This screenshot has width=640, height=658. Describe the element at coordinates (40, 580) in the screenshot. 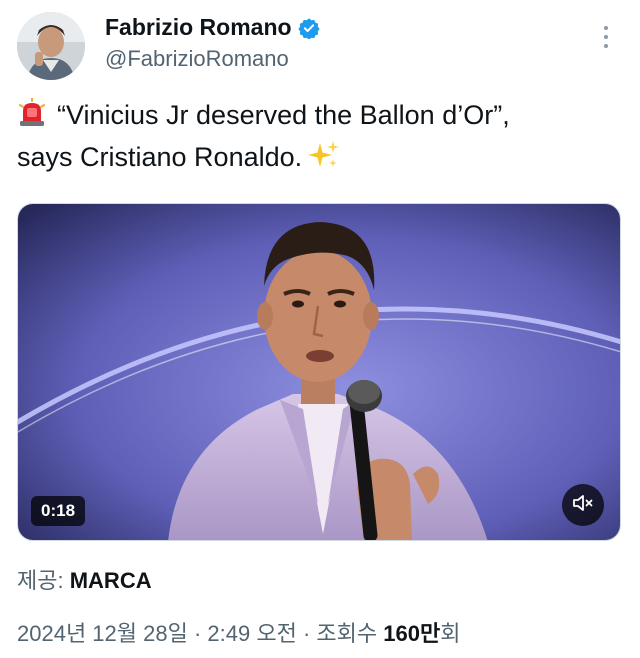

I see `source-label: 제공:` at that location.